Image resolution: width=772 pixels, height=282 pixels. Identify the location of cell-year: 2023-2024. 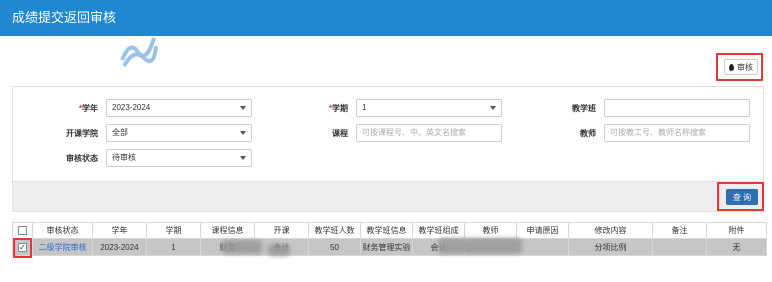
(119, 247).